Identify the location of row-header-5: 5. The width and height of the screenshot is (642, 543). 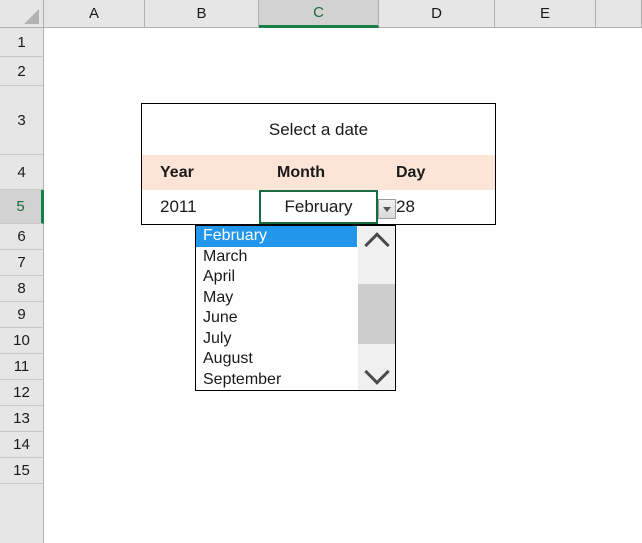
(22, 207).